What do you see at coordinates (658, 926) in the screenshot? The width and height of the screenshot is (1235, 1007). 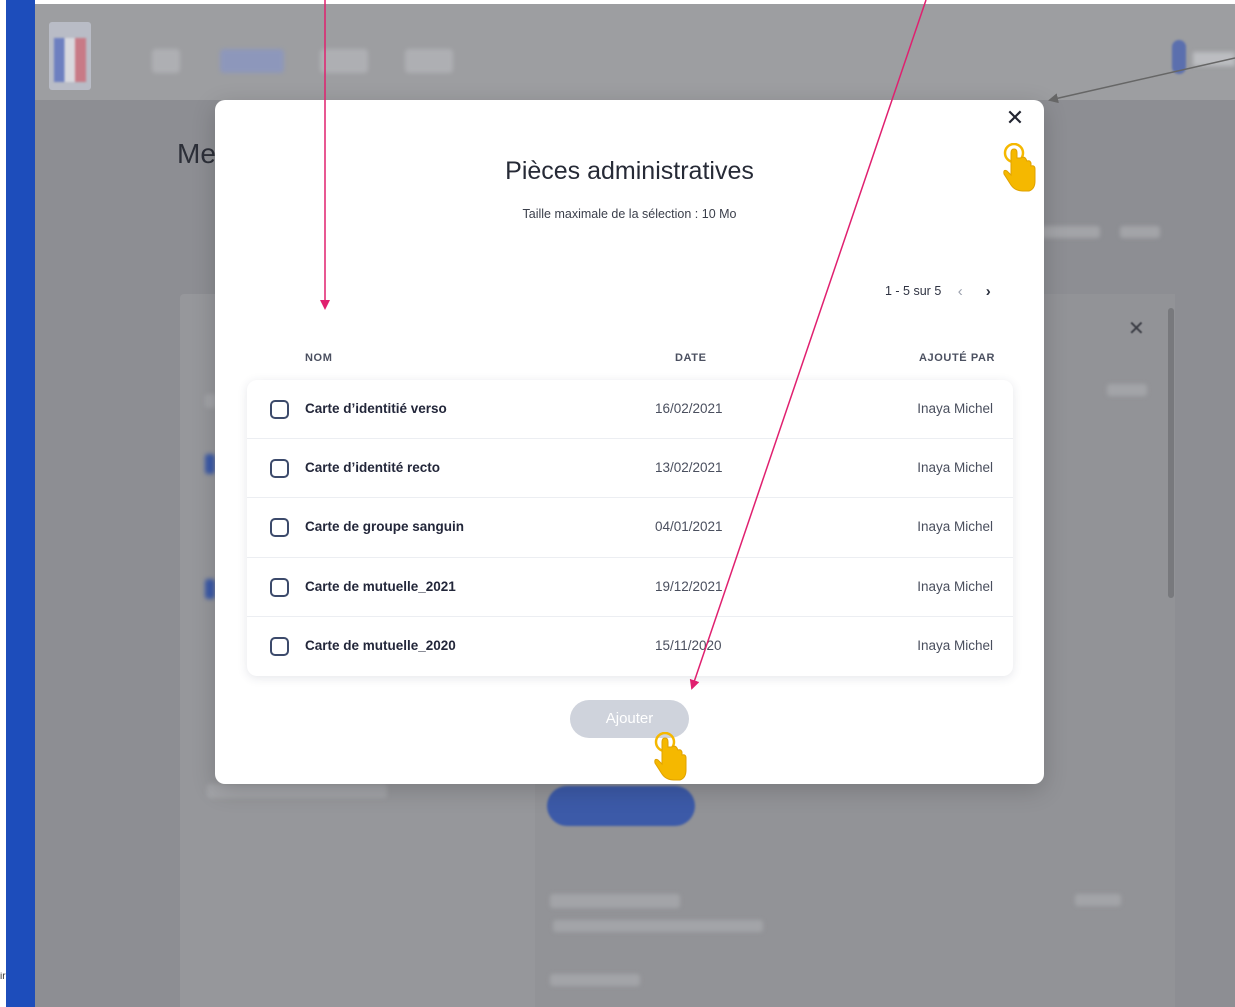 I see `blurred-recipients` at bounding box center [658, 926].